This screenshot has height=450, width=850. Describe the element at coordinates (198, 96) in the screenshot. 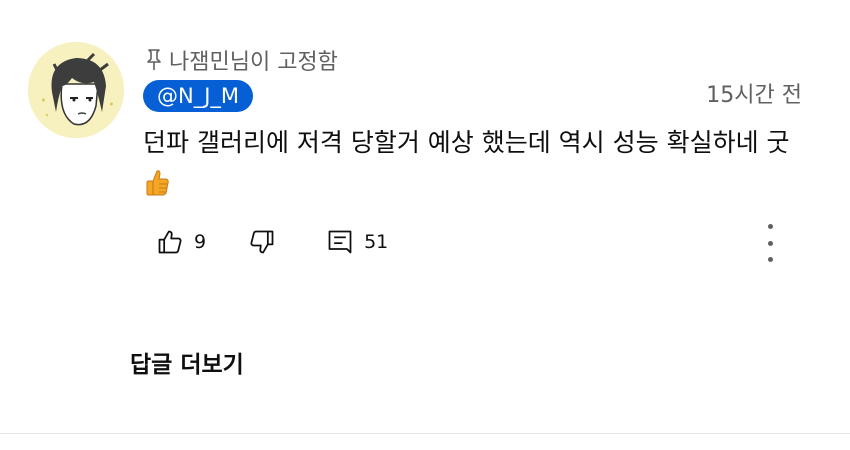

I see `author-handle-badge: @N_J_M` at that location.